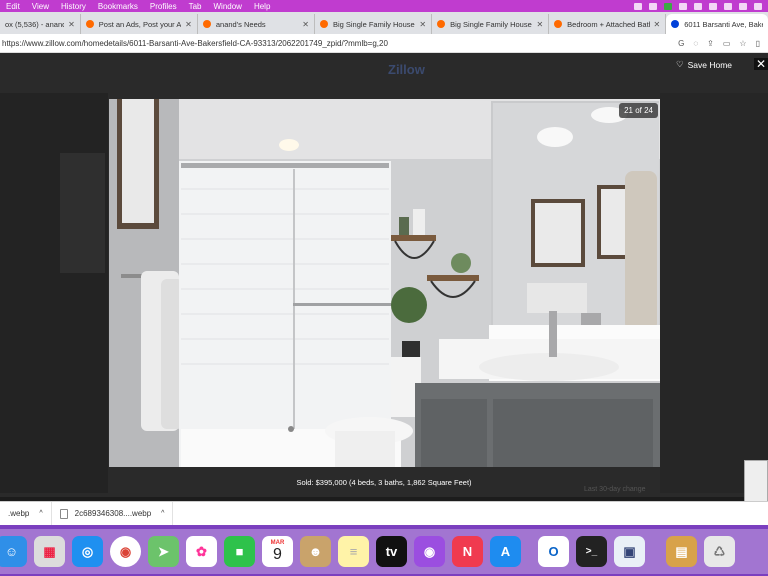 The image size is (768, 576). I want to click on bookmark-star-icon: ☆, so click(742, 43).